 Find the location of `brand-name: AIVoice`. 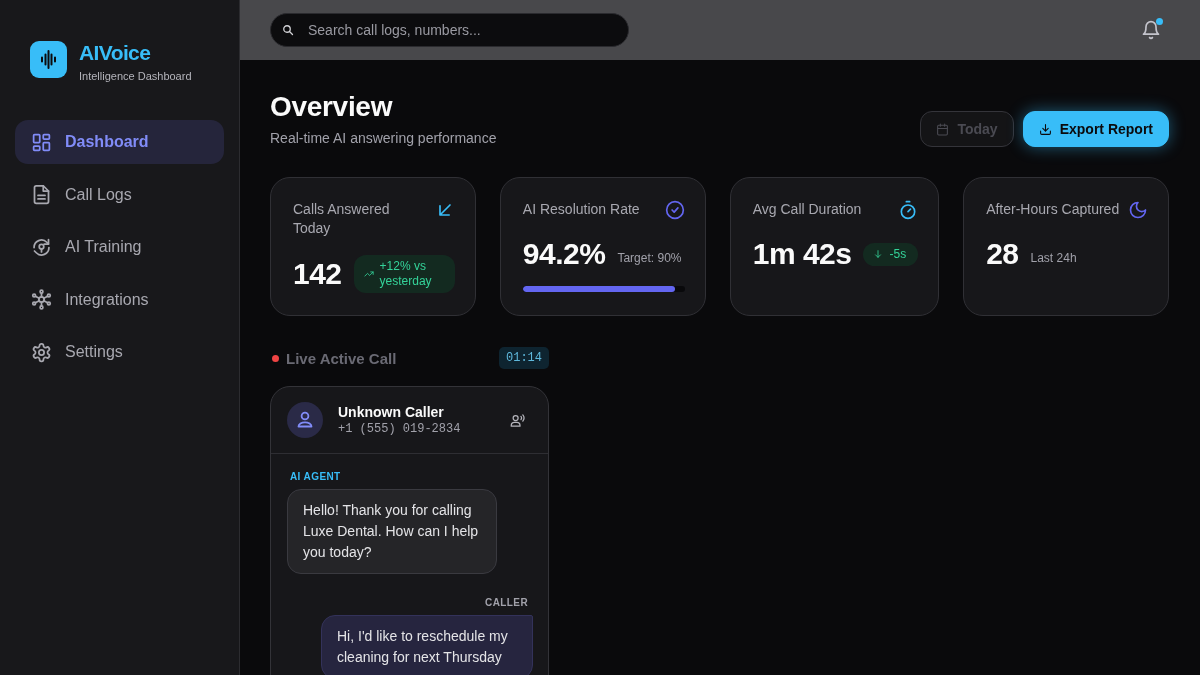

brand-name: AIVoice is located at coordinates (115, 53).